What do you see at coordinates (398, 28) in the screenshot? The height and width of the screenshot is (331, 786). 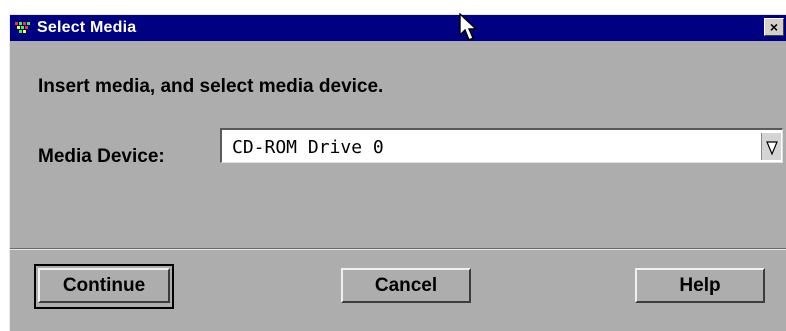 I see `title-bar: Select Media ×` at bounding box center [398, 28].